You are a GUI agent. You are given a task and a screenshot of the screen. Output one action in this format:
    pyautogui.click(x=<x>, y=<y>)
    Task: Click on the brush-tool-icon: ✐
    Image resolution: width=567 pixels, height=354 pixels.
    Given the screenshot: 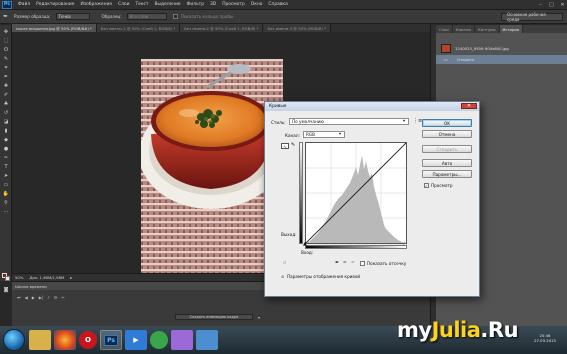 What is the action you would take?
    pyautogui.click(x=6, y=95)
    